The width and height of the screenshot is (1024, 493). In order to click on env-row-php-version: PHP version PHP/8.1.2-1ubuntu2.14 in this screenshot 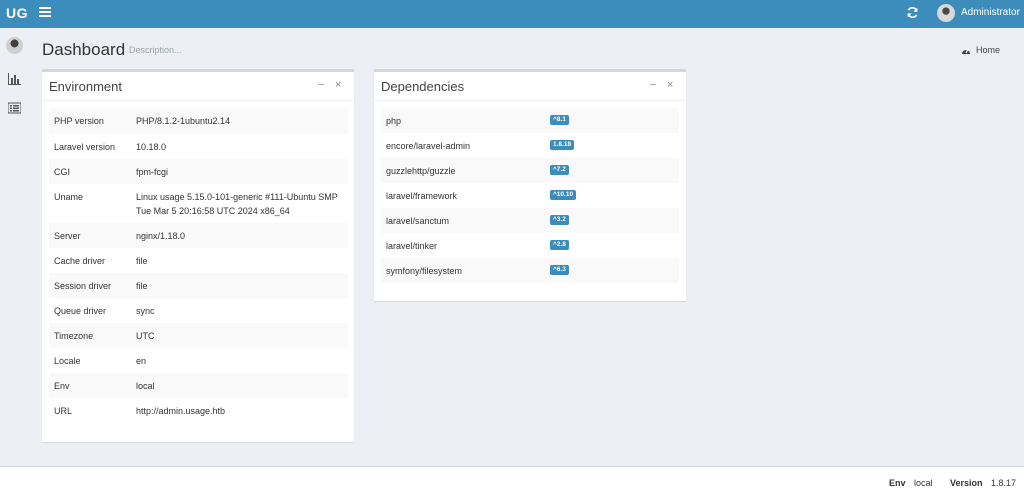, I will do `click(198, 121)`.